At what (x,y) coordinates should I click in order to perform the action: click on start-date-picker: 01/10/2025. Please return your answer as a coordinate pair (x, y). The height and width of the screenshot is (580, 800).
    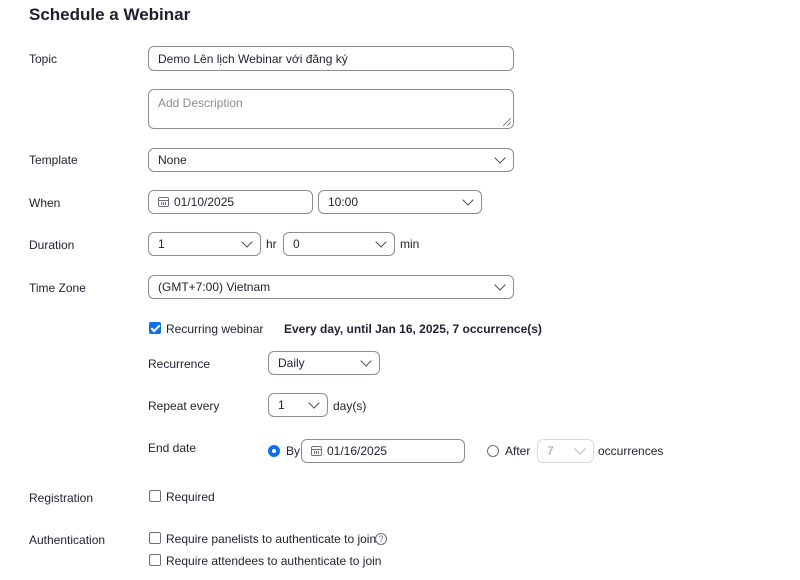
    Looking at the image, I should click on (230, 202).